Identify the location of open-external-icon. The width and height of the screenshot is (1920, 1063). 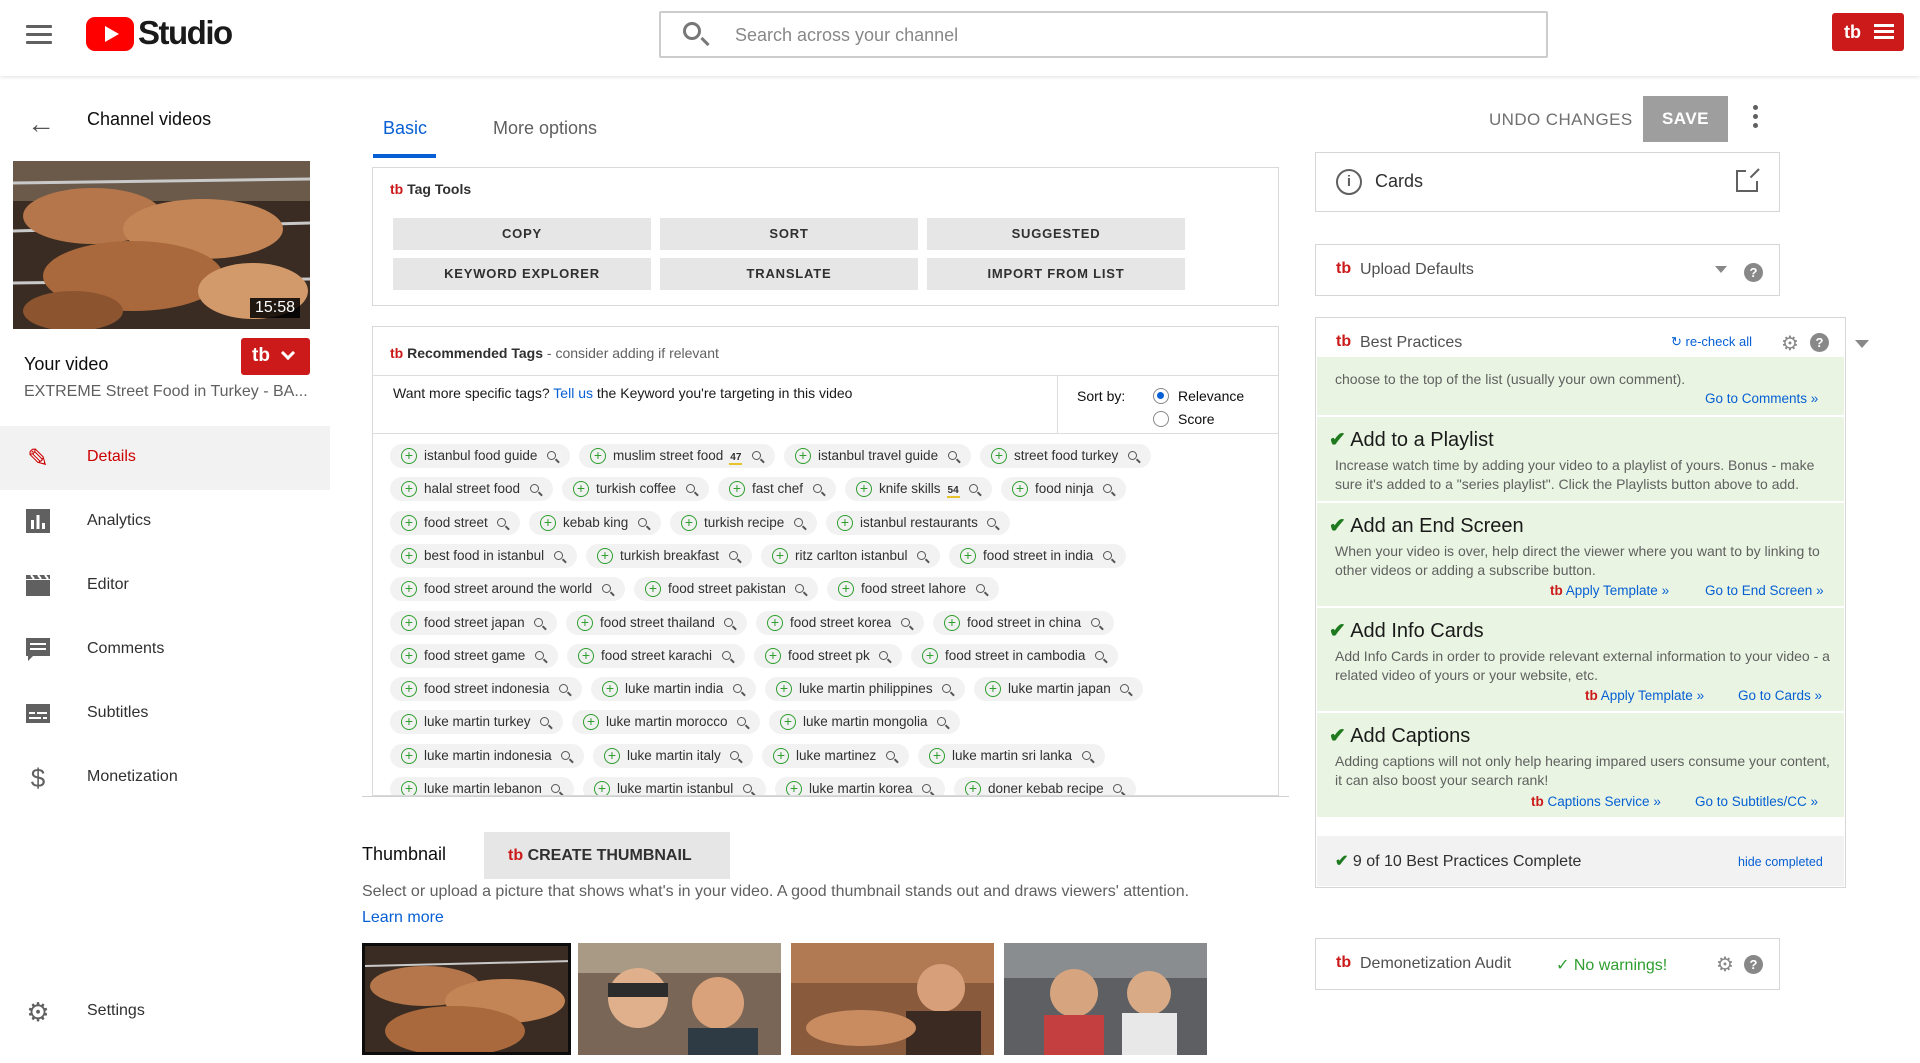
(1748, 179).